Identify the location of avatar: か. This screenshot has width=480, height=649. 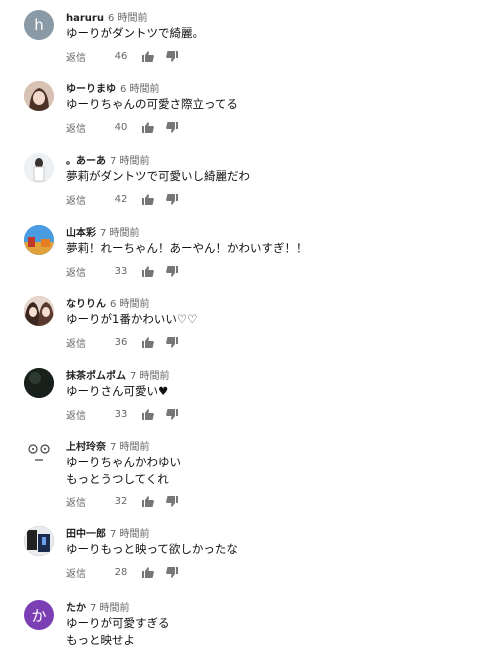
(39, 615).